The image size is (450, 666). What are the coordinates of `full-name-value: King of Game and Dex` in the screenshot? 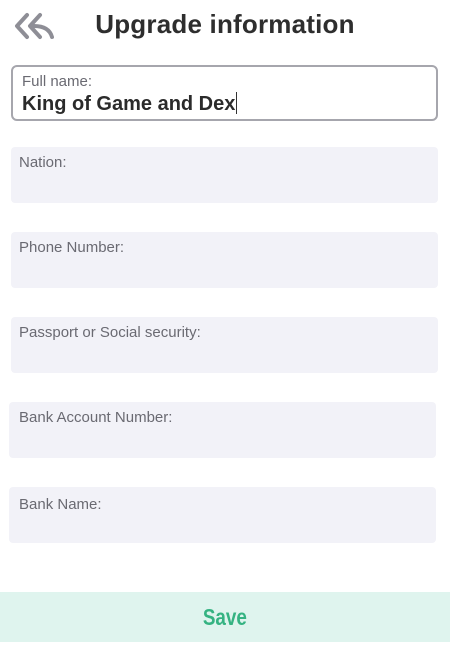 It's located at (130, 103).